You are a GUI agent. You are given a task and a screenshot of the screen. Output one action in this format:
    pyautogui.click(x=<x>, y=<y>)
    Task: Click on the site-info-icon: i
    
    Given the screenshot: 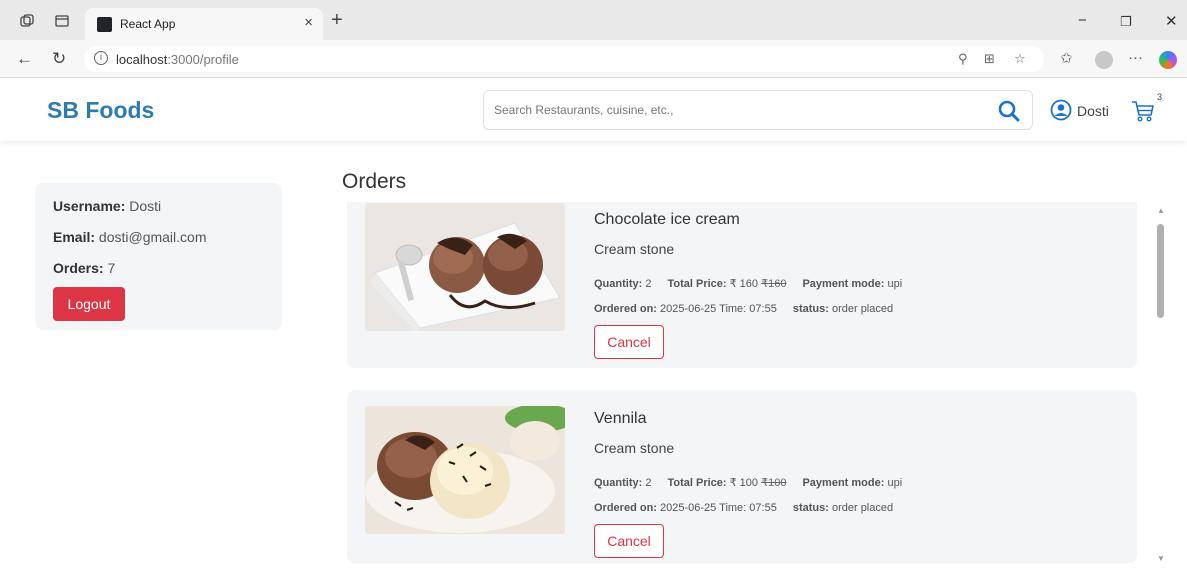 What is the action you would take?
    pyautogui.click(x=101, y=58)
    